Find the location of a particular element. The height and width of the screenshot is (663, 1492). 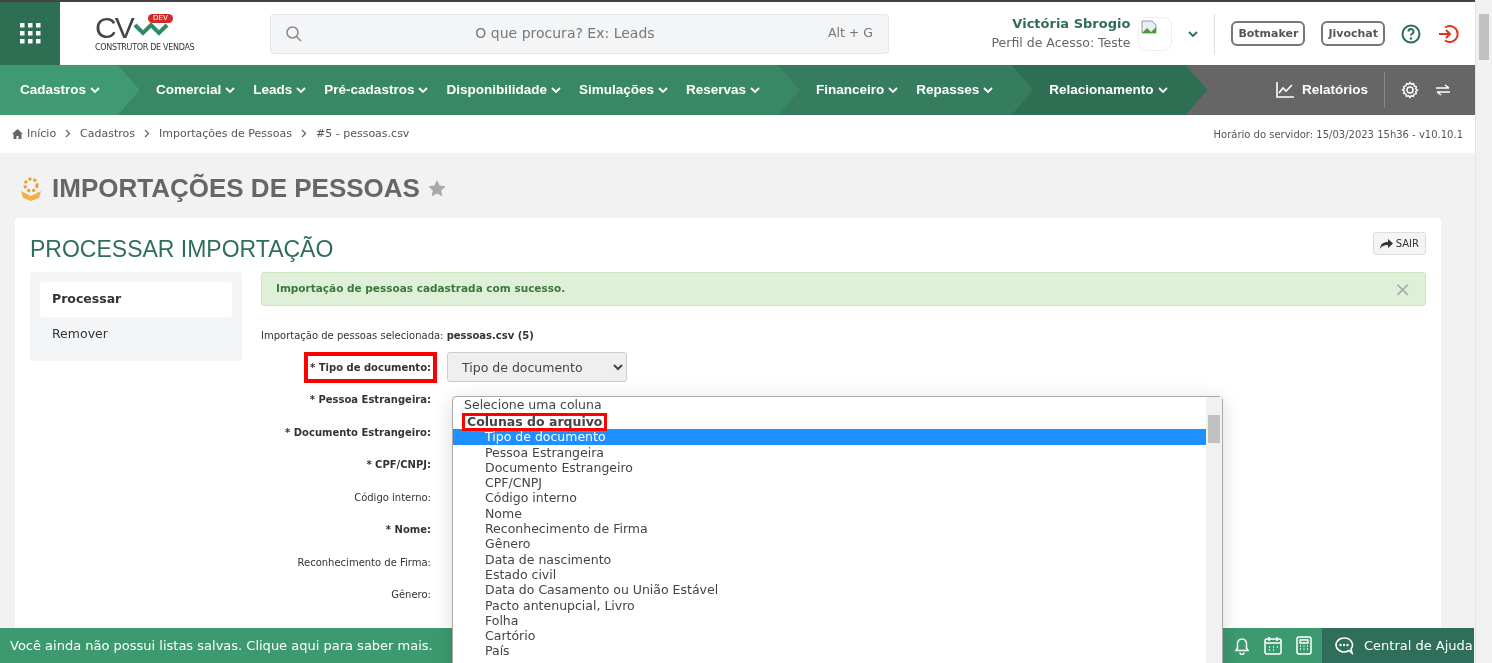

dropdown-option: País is located at coordinates (829, 651).